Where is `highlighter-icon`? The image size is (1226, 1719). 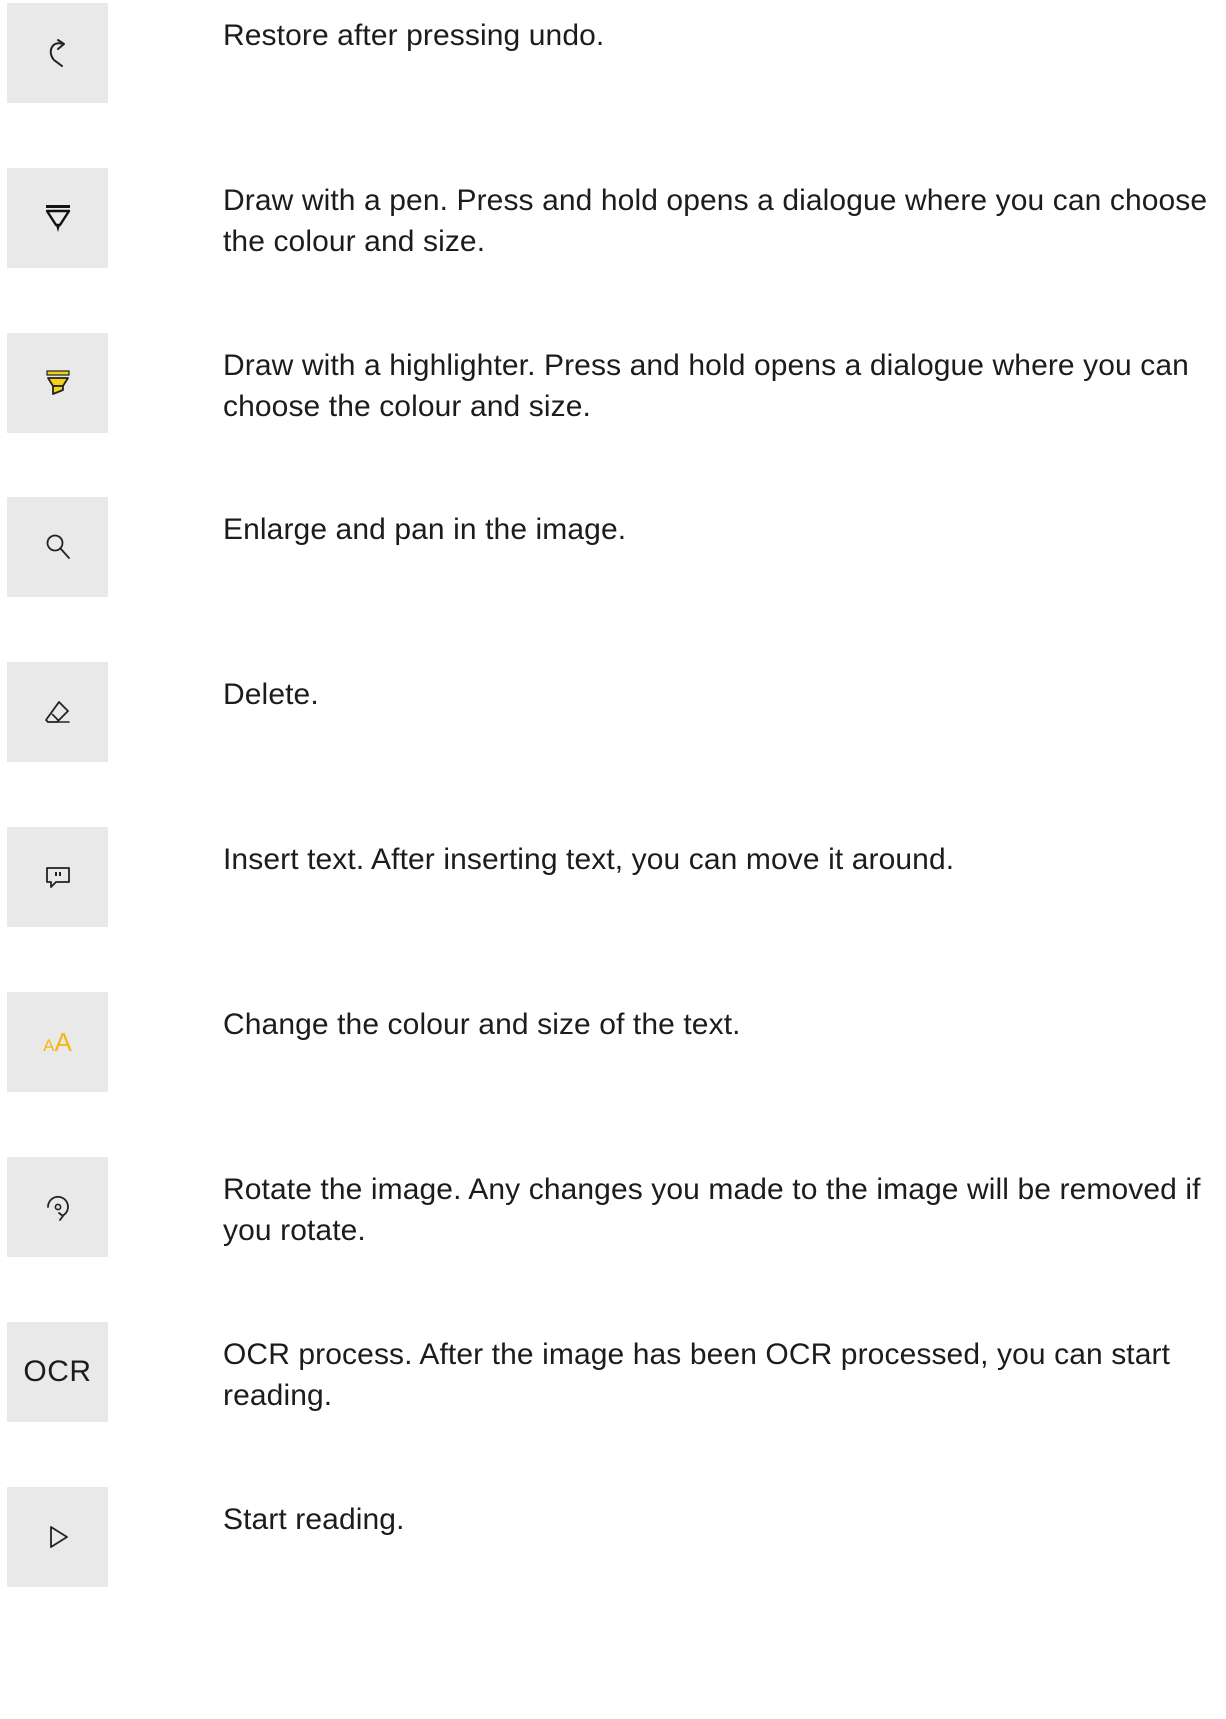 highlighter-icon is located at coordinates (57, 382).